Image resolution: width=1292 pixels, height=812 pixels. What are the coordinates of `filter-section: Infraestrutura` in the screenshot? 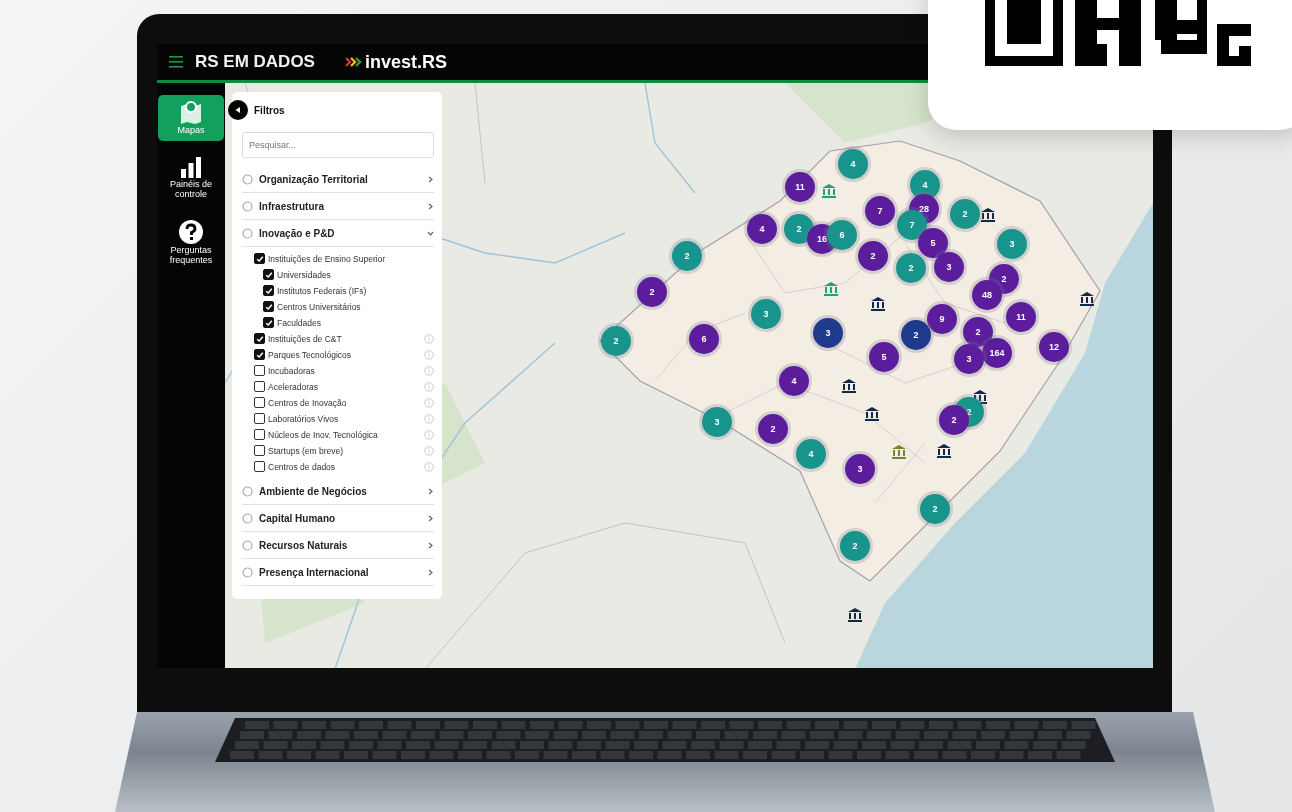 It's located at (338, 206).